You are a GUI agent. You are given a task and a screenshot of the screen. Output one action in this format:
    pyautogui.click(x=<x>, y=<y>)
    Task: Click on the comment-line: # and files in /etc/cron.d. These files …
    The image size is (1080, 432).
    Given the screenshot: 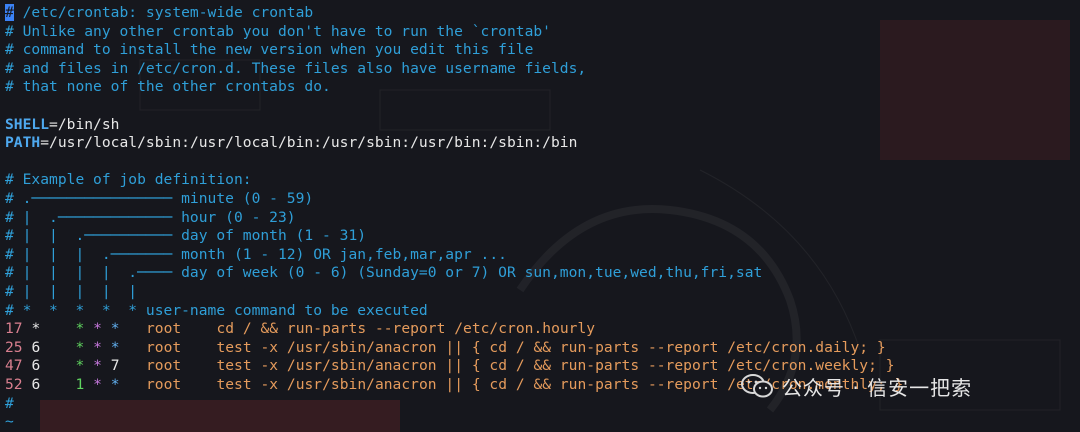 What is the action you would take?
    pyautogui.click(x=296, y=68)
    